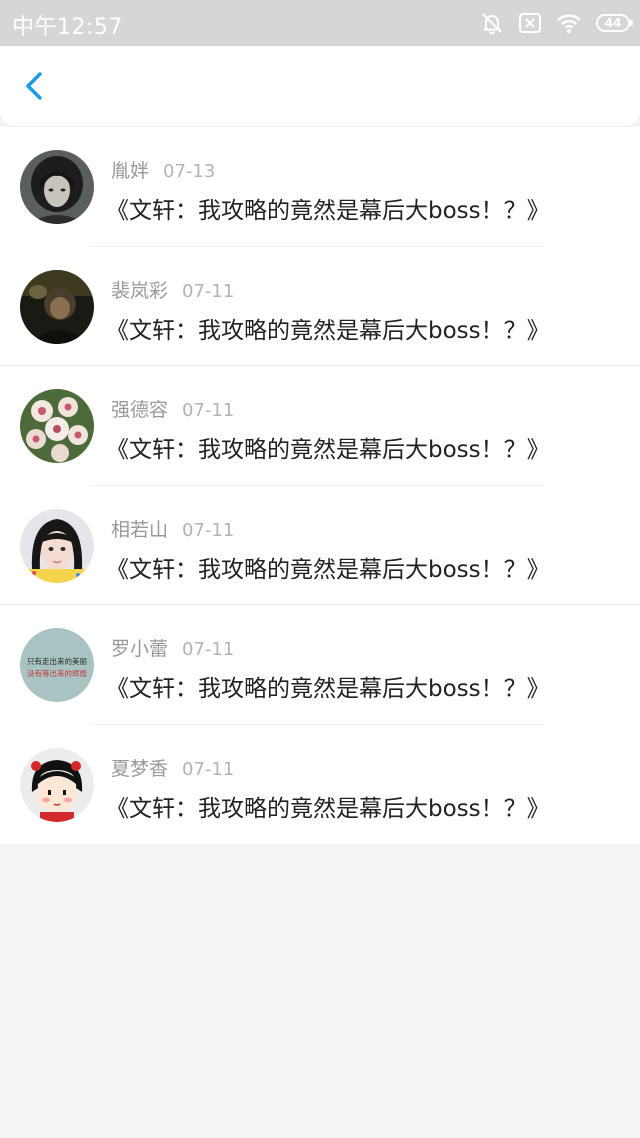 This screenshot has width=640, height=1138. What do you see at coordinates (172, 767) in the screenshot?
I see `message-meta: 夏梦香 07-11` at bounding box center [172, 767].